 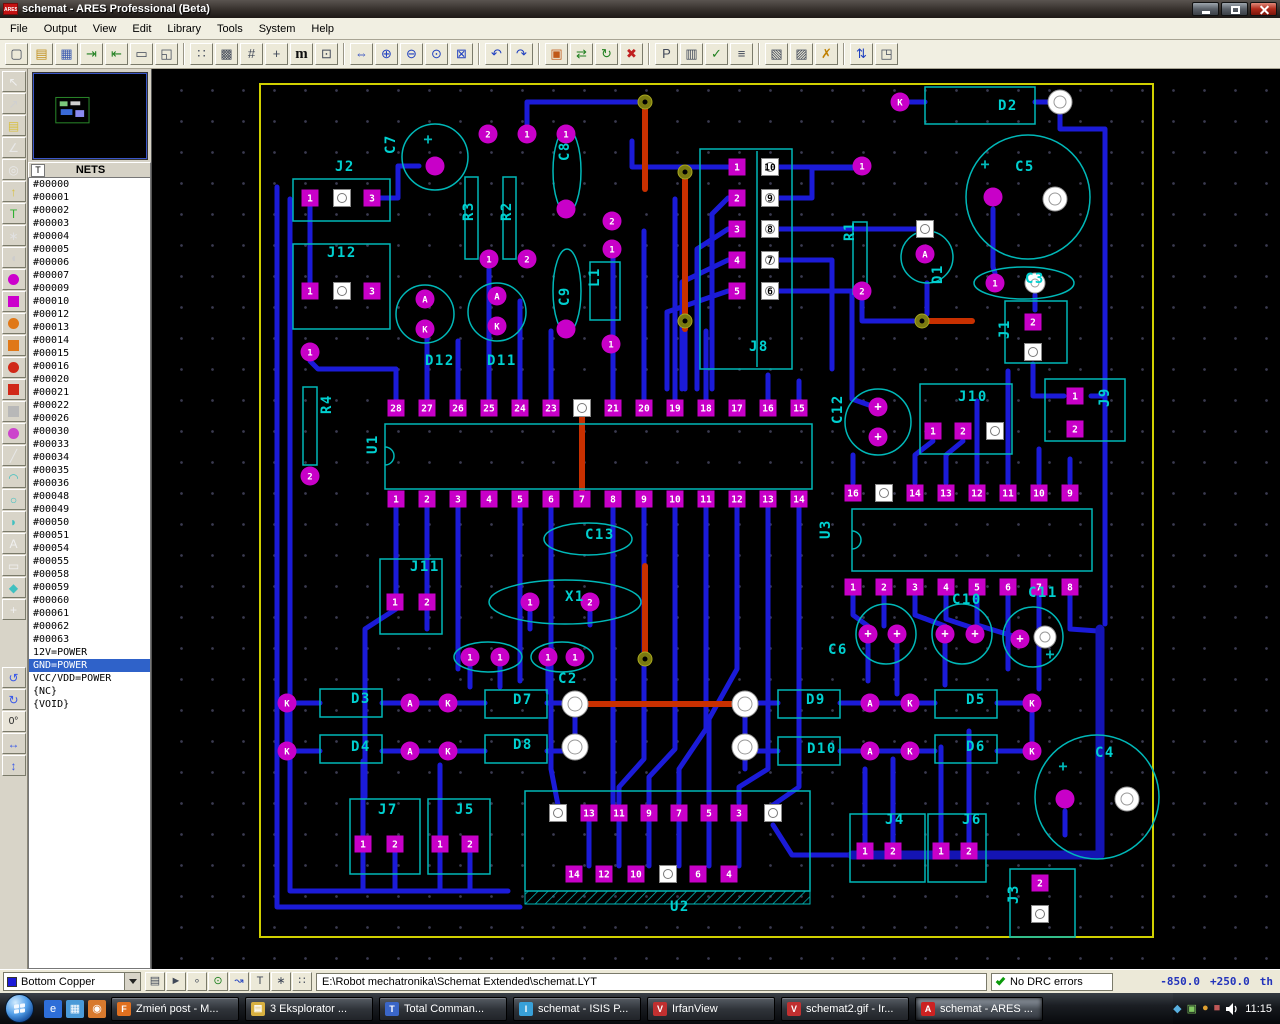 What do you see at coordinates (1232, 1008) in the screenshot?
I see `volume-icon` at bounding box center [1232, 1008].